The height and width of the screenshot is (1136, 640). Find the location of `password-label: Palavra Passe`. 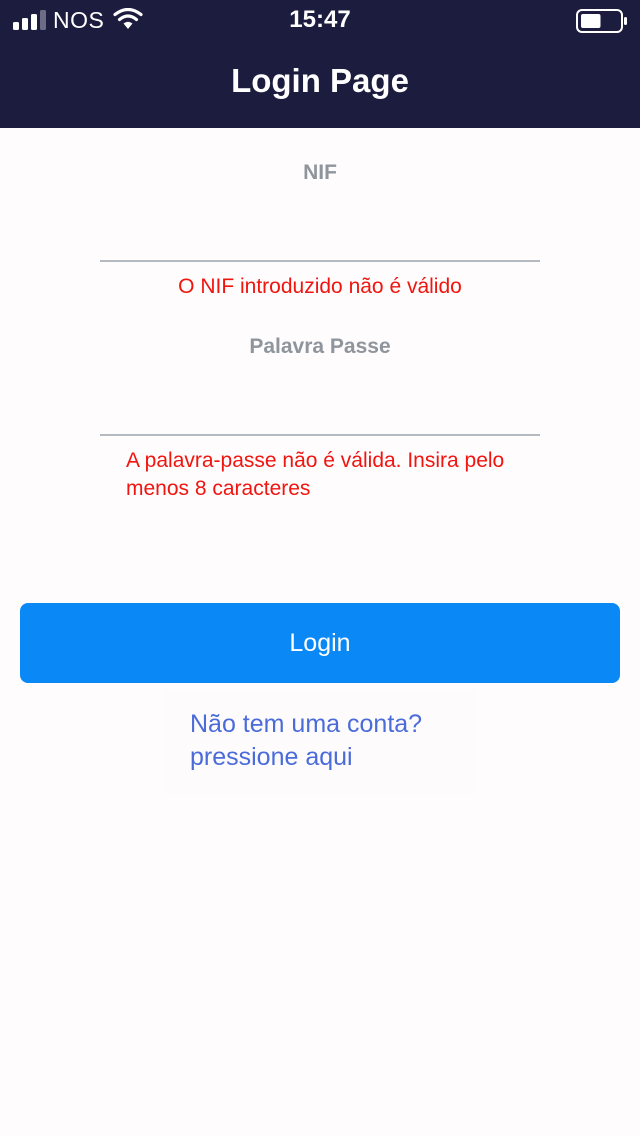

password-label: Palavra Passe is located at coordinates (320, 346).